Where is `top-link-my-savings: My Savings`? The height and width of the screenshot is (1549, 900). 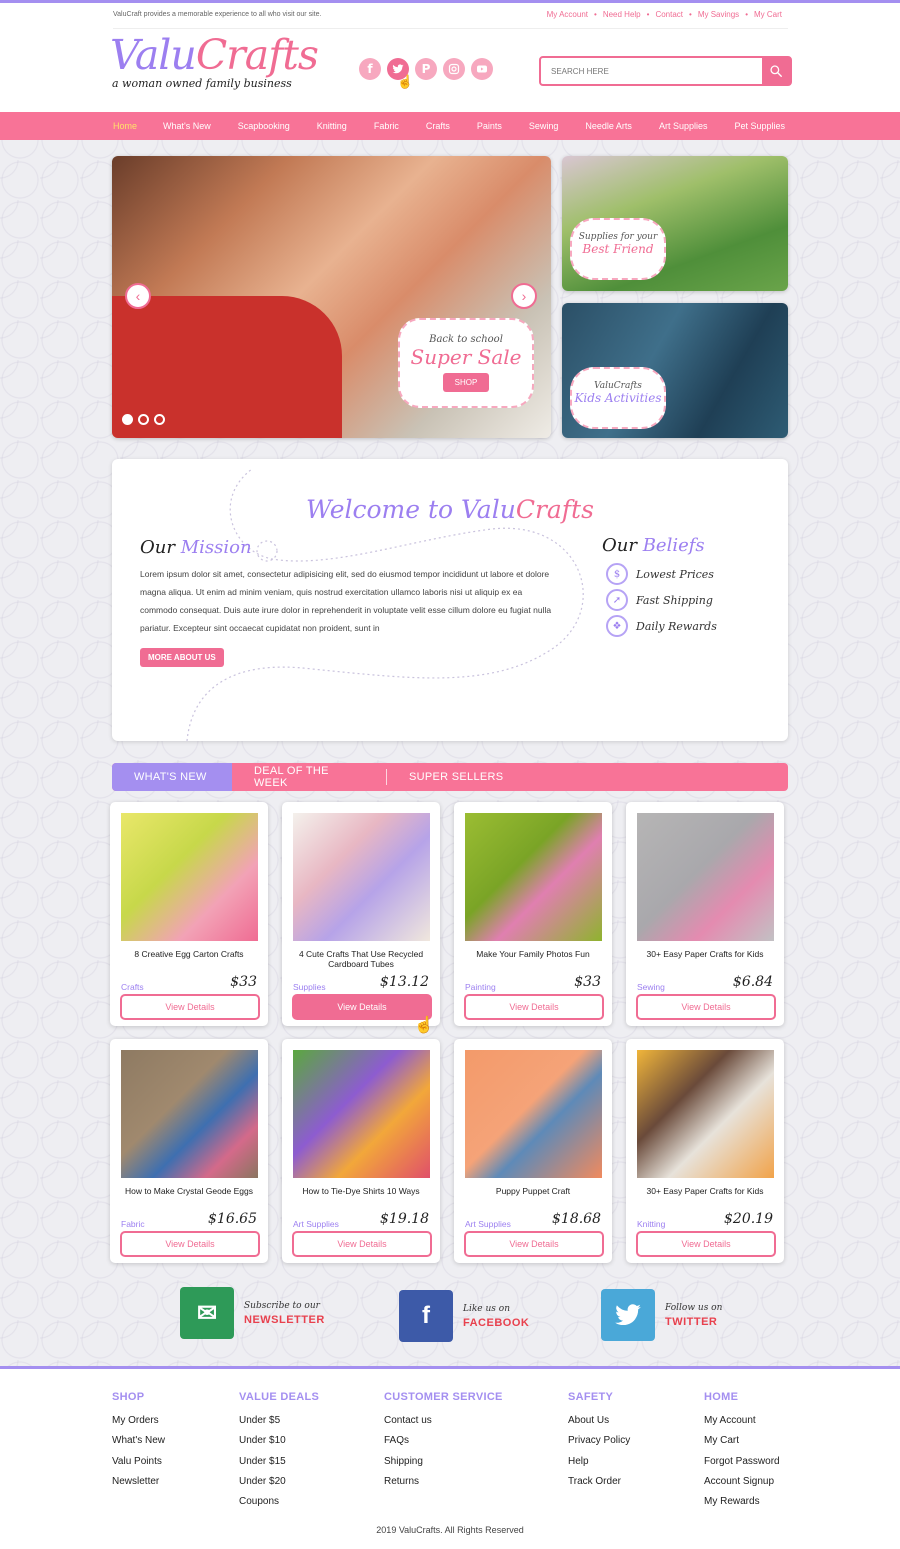 top-link-my-savings: My Savings is located at coordinates (718, 14).